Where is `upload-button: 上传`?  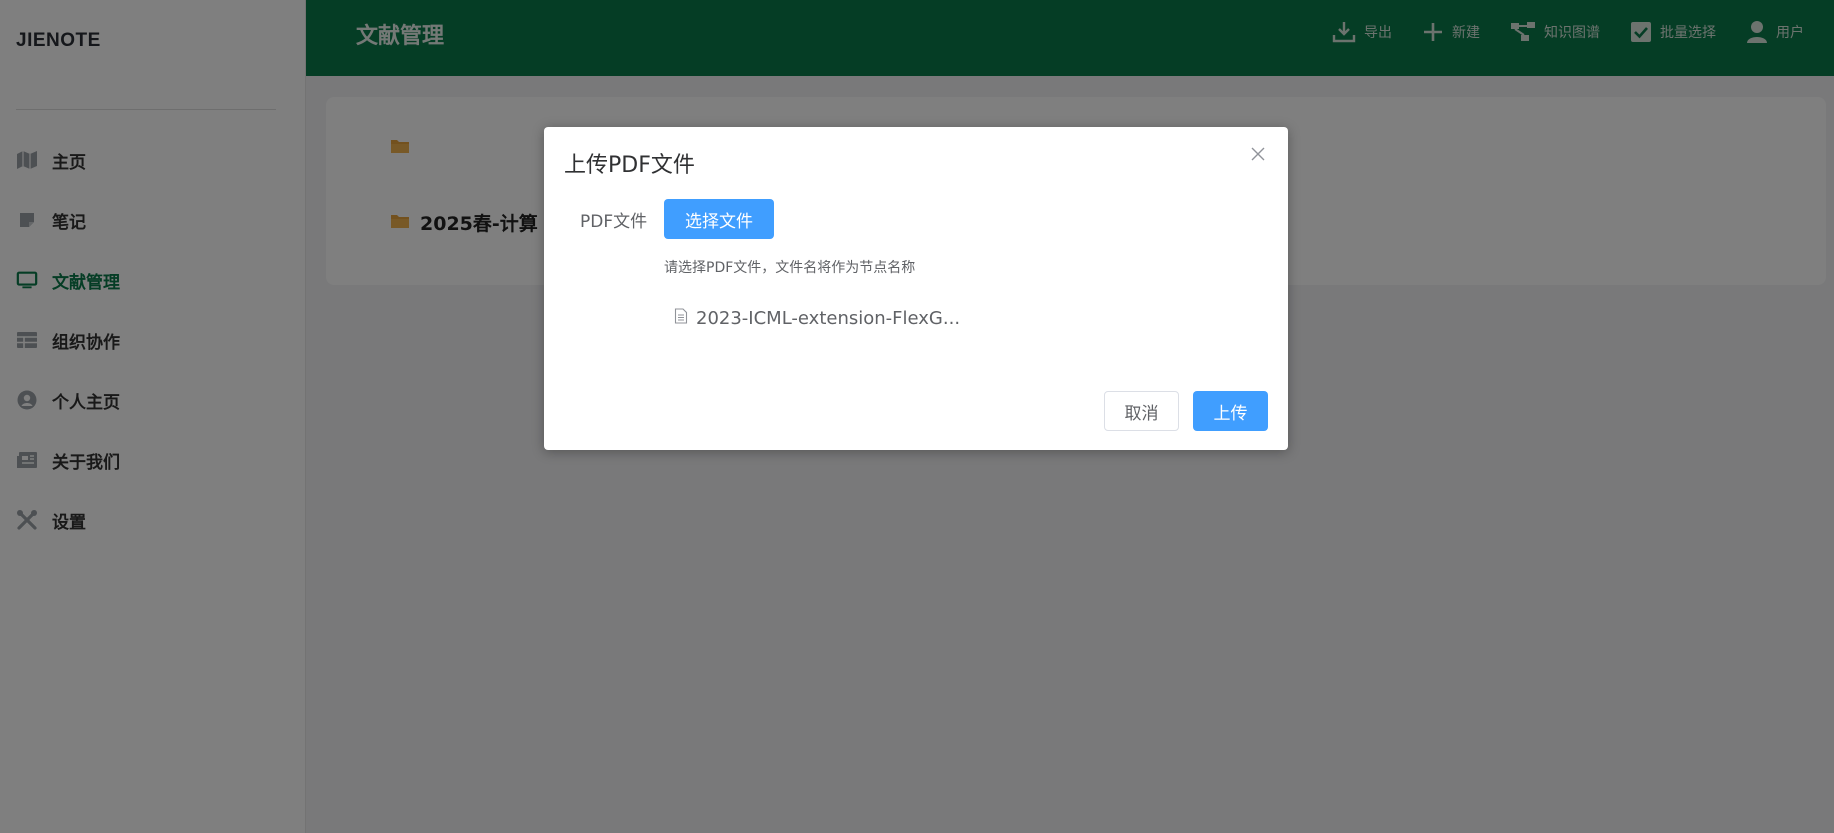 upload-button: 上传 is located at coordinates (1230, 411).